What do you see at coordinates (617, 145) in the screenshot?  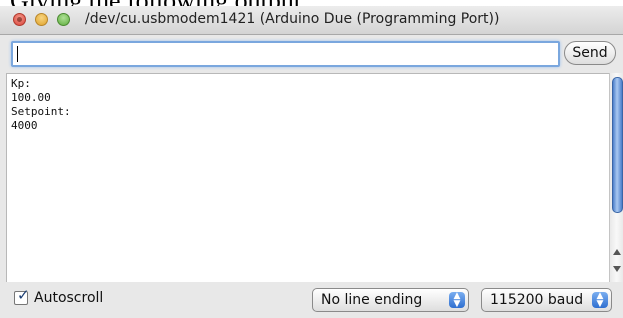 I see `scrollbar-thumb` at bounding box center [617, 145].